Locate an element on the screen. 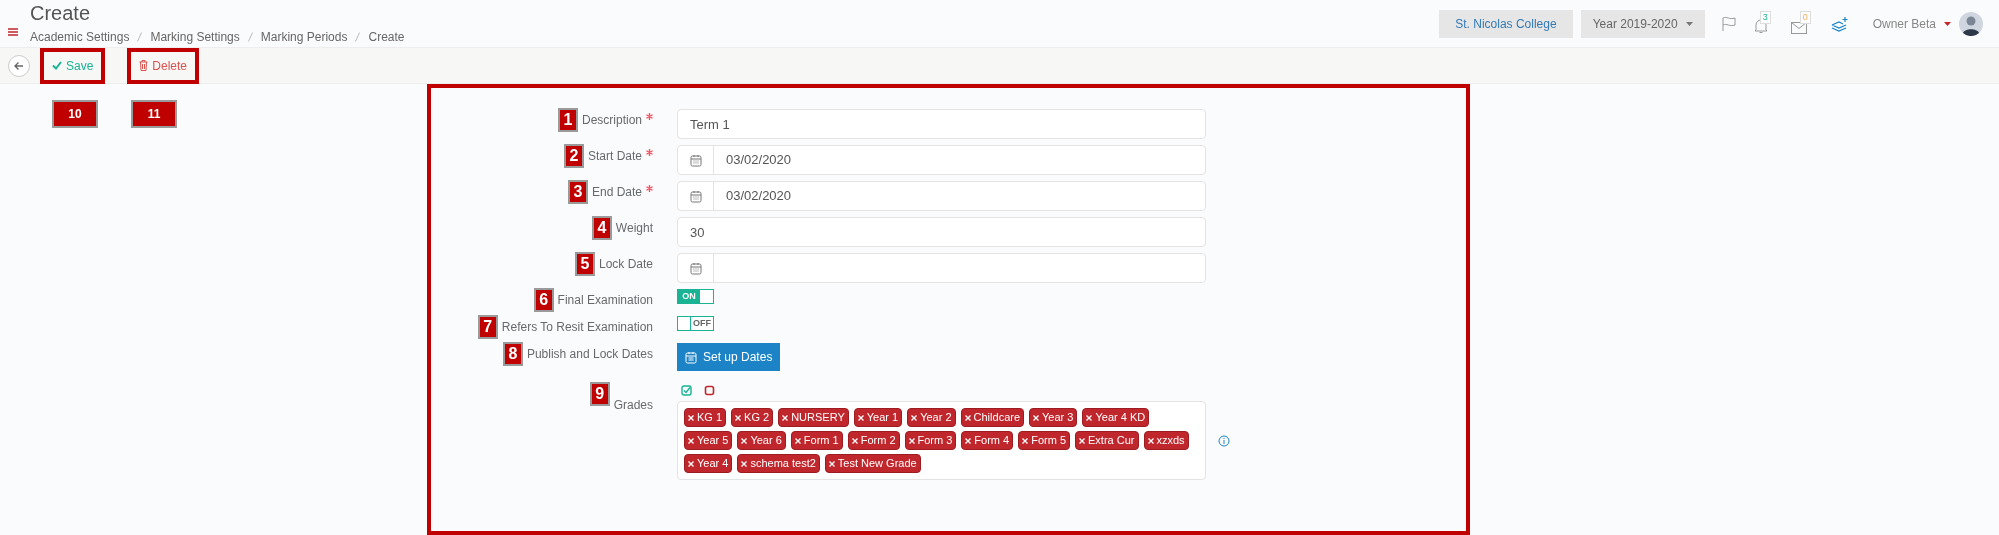  user-name: Owner Beta is located at coordinates (1904, 23).